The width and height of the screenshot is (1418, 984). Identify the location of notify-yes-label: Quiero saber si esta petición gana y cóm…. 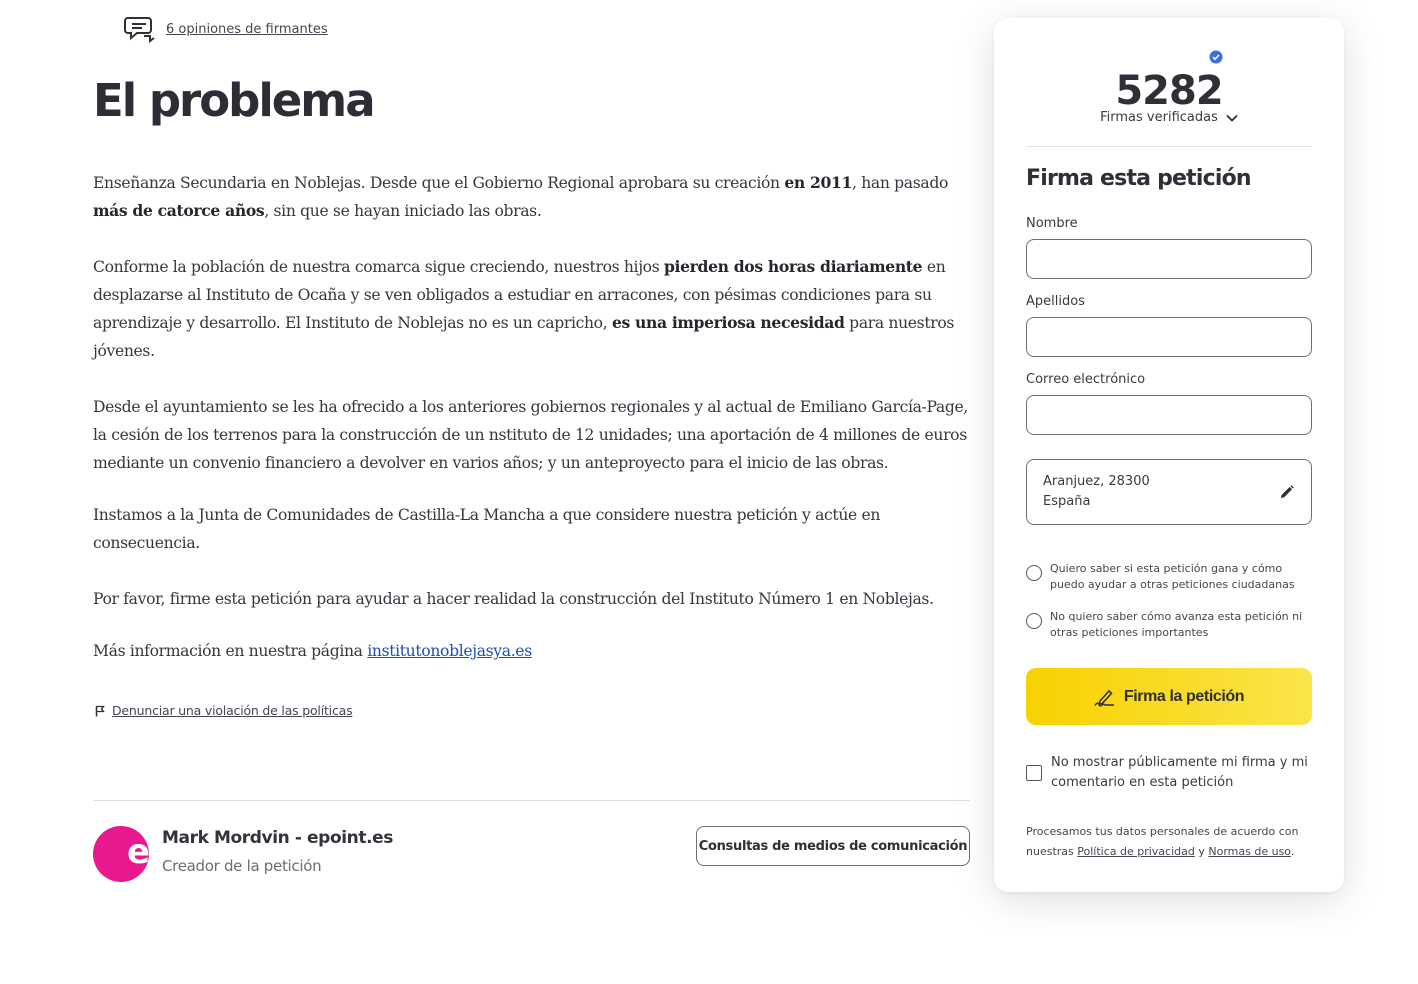
(1172, 576).